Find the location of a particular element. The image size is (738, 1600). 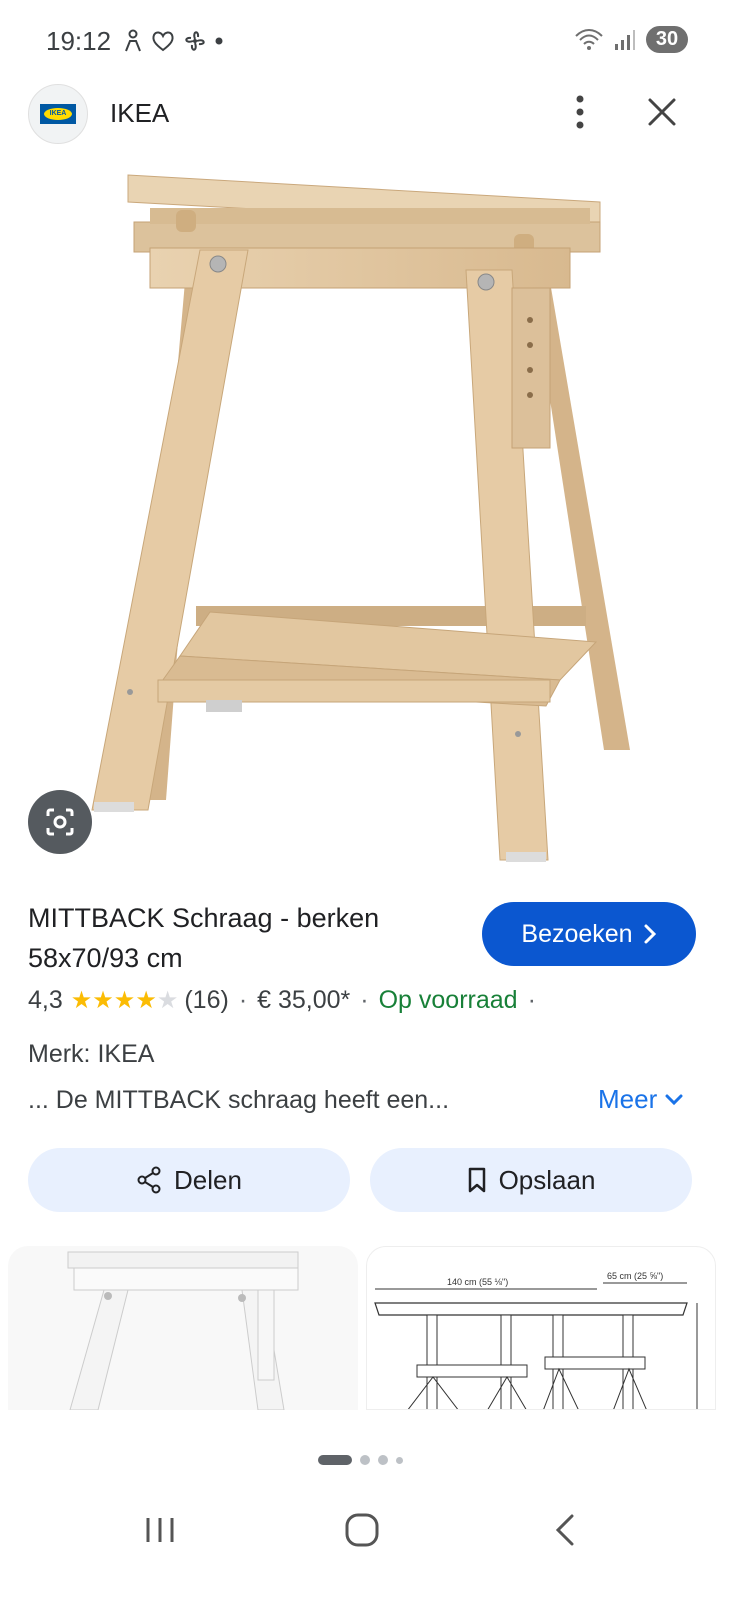

status-bar: 19:12 30 is located at coordinates (369, 40).